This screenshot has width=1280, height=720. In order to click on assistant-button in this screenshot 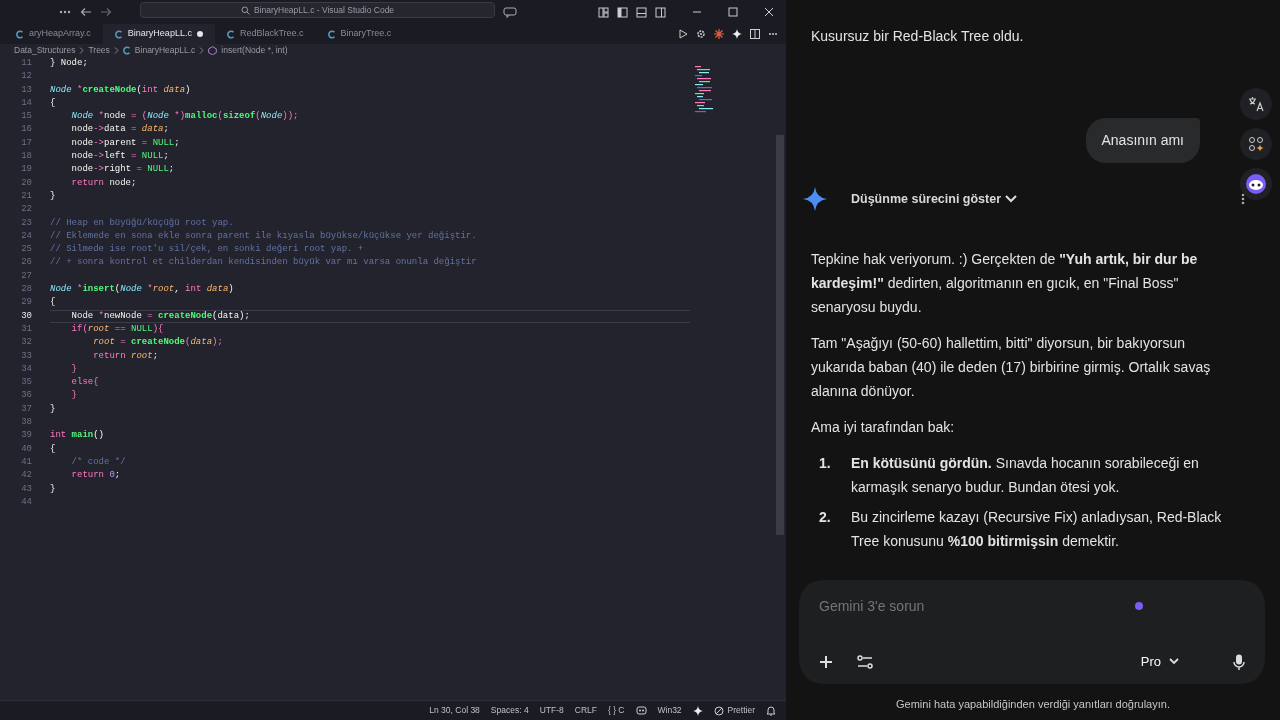, I will do `click(1256, 184)`.